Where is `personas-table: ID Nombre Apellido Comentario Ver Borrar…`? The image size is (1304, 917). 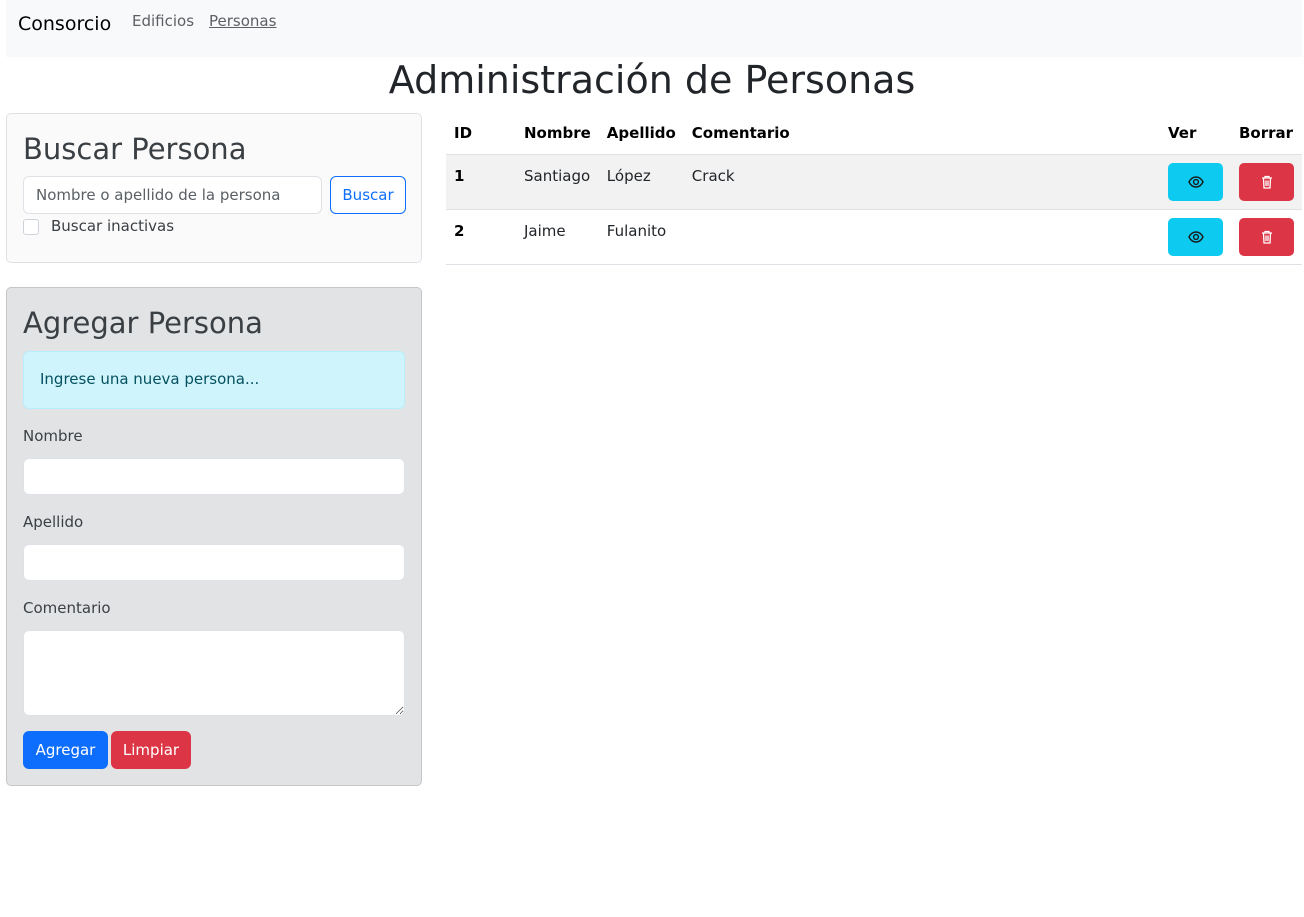 personas-table: ID Nombre Apellido Comentario Ver Borrar… is located at coordinates (874, 189).